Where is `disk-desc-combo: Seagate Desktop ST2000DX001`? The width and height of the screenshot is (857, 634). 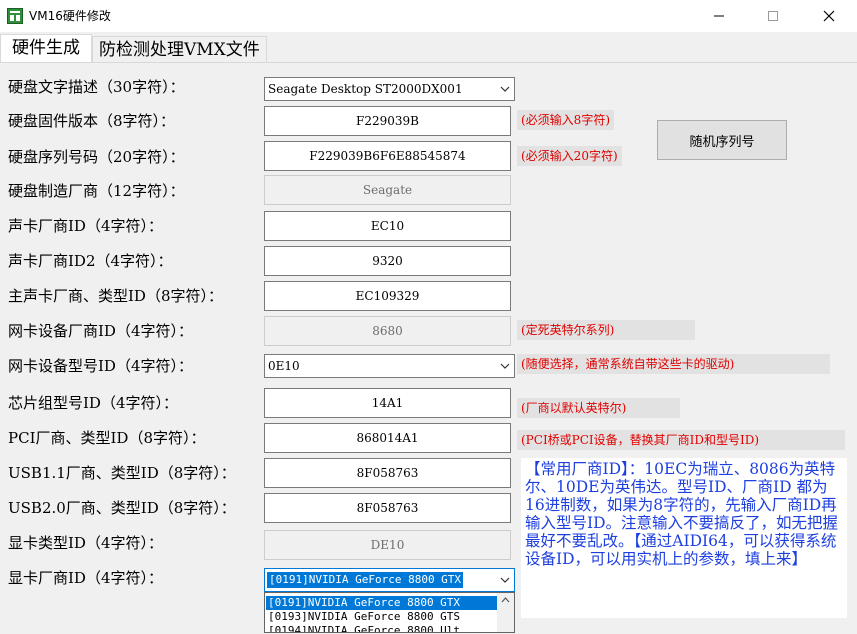
disk-desc-combo: Seagate Desktop ST2000DX001 is located at coordinates (389, 89).